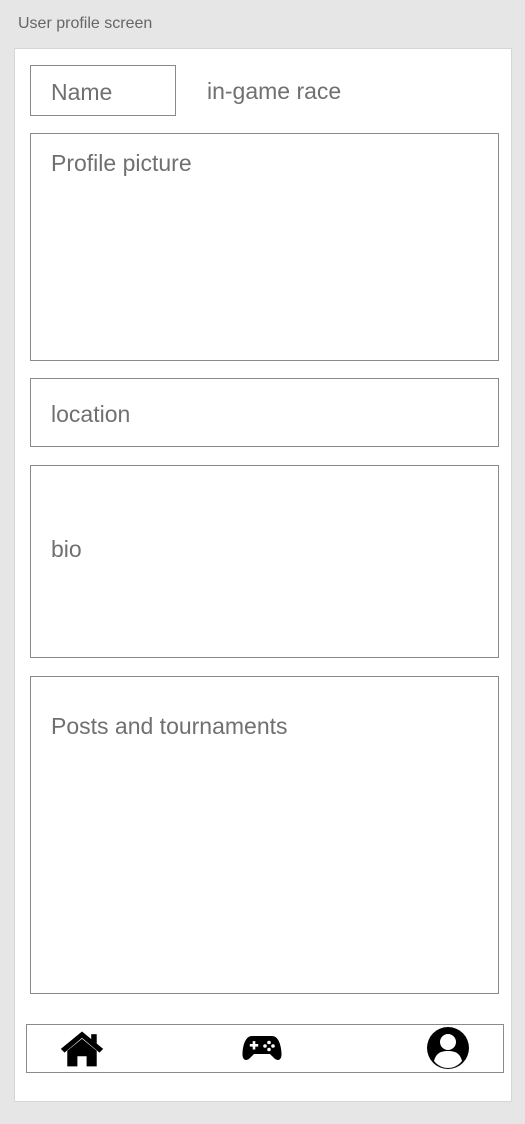 The height and width of the screenshot is (1124, 525). What do you see at coordinates (66, 549) in the screenshot?
I see `bio-label: bio` at bounding box center [66, 549].